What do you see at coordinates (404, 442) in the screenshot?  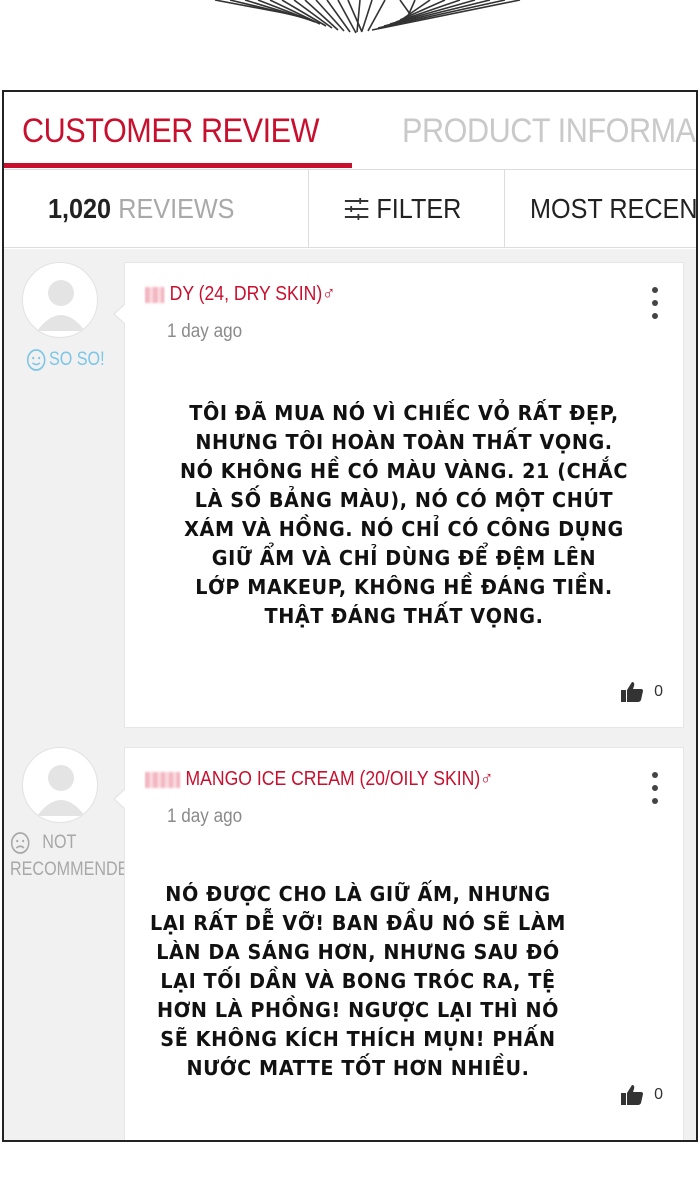 I see `review-text-line: NHƯNG TÔI HOÀN TOÀN THẤT VỌNG.` at bounding box center [404, 442].